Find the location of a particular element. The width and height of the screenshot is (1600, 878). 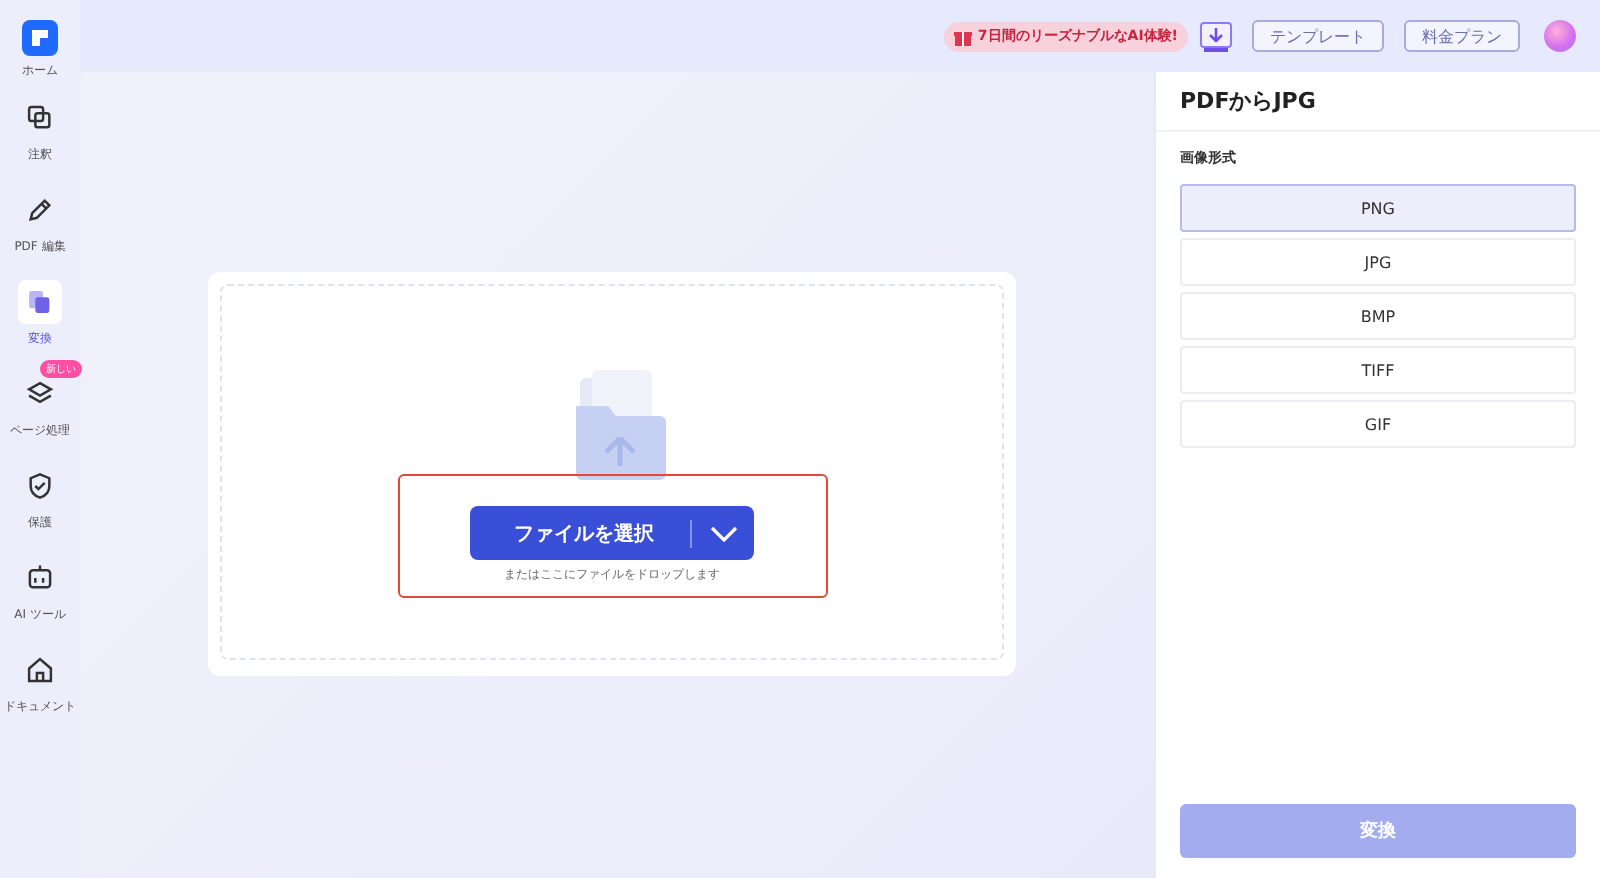

format-option: JPG is located at coordinates (1378, 262).